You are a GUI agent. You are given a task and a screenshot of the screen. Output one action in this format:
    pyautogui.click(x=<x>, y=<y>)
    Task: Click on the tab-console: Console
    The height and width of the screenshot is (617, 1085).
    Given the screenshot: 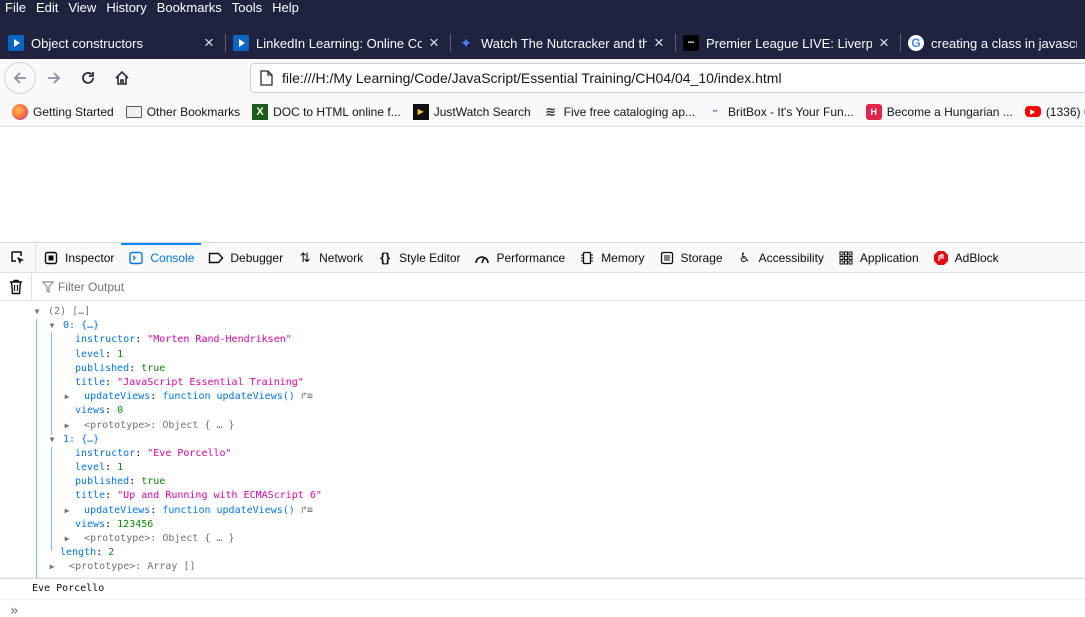 What is the action you would take?
    pyautogui.click(x=161, y=257)
    